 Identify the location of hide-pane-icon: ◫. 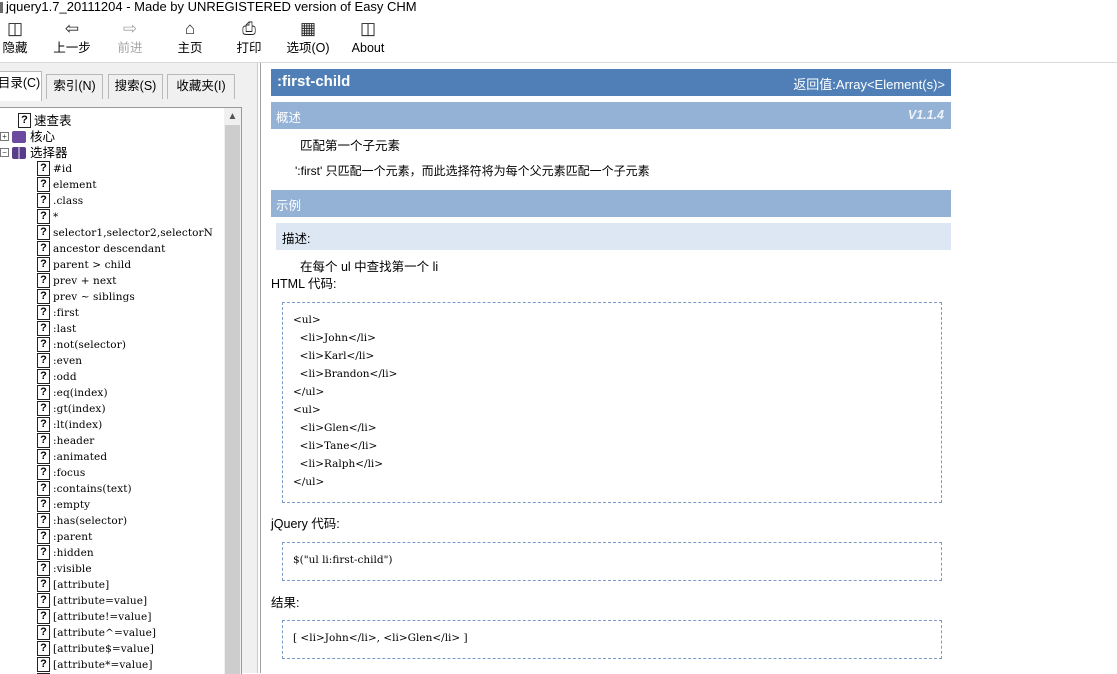
(15, 28).